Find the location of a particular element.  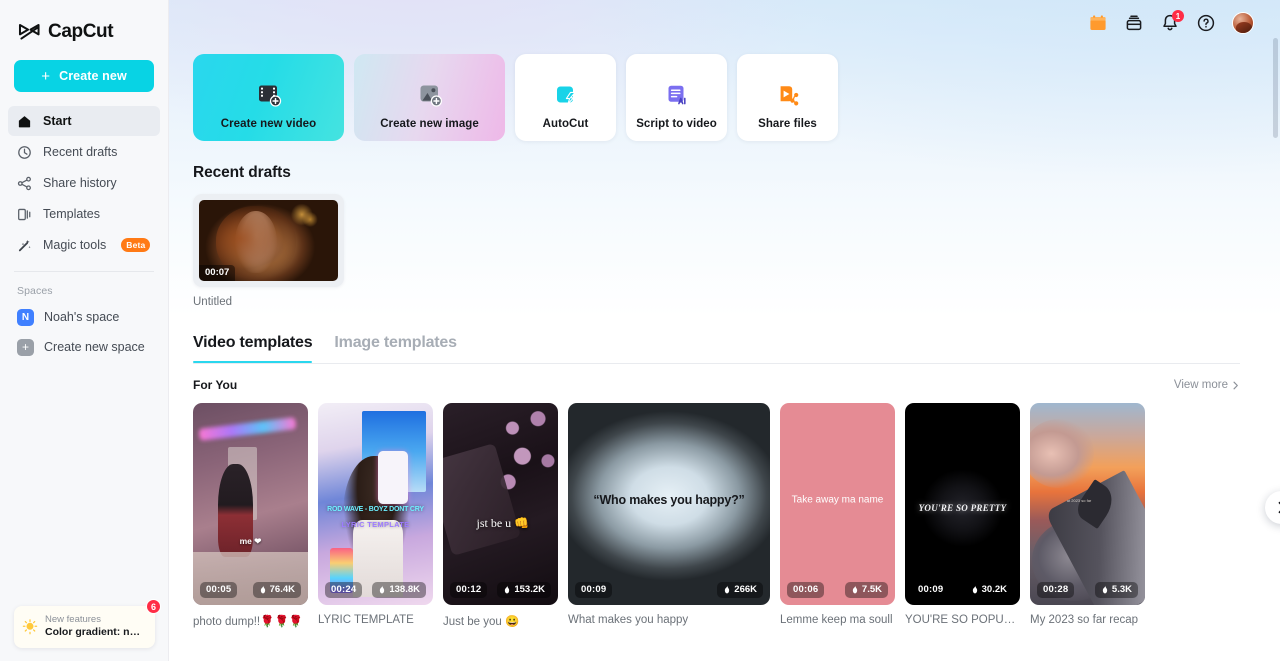

uses-count: 153.2K is located at coordinates (529, 589).